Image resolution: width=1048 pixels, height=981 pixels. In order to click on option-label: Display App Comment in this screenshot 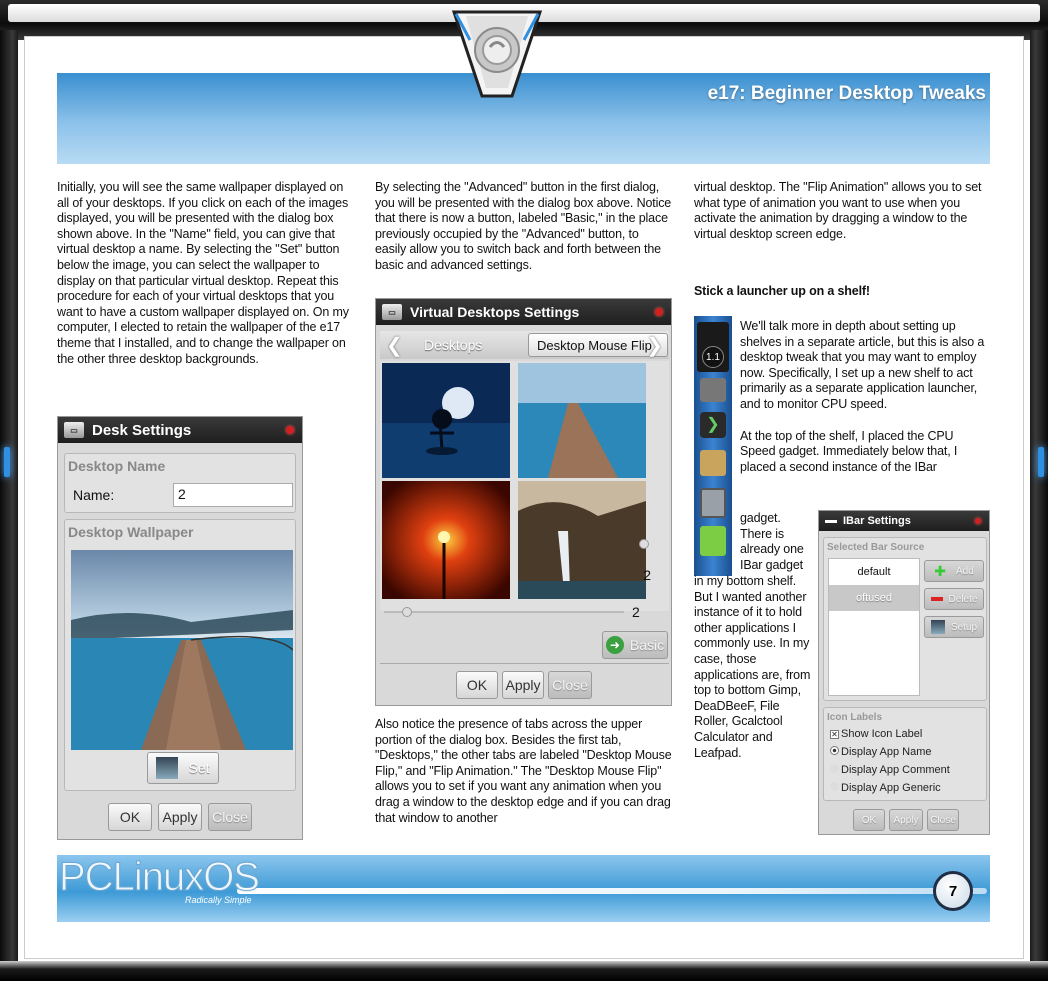, I will do `click(895, 770)`.